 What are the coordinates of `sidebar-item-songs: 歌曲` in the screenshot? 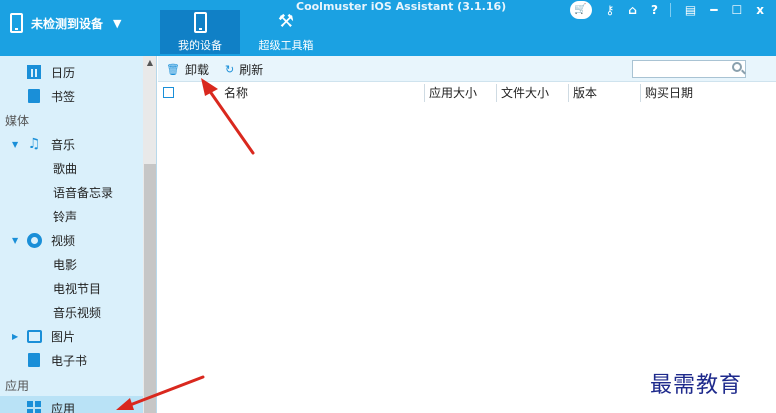 It's located at (71, 168).